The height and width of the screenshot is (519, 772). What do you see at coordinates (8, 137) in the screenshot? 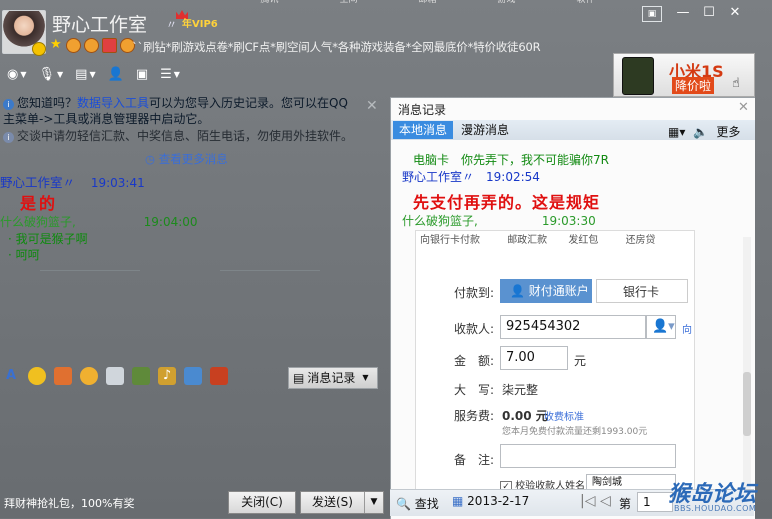
I see `info-icon: i` at bounding box center [8, 137].